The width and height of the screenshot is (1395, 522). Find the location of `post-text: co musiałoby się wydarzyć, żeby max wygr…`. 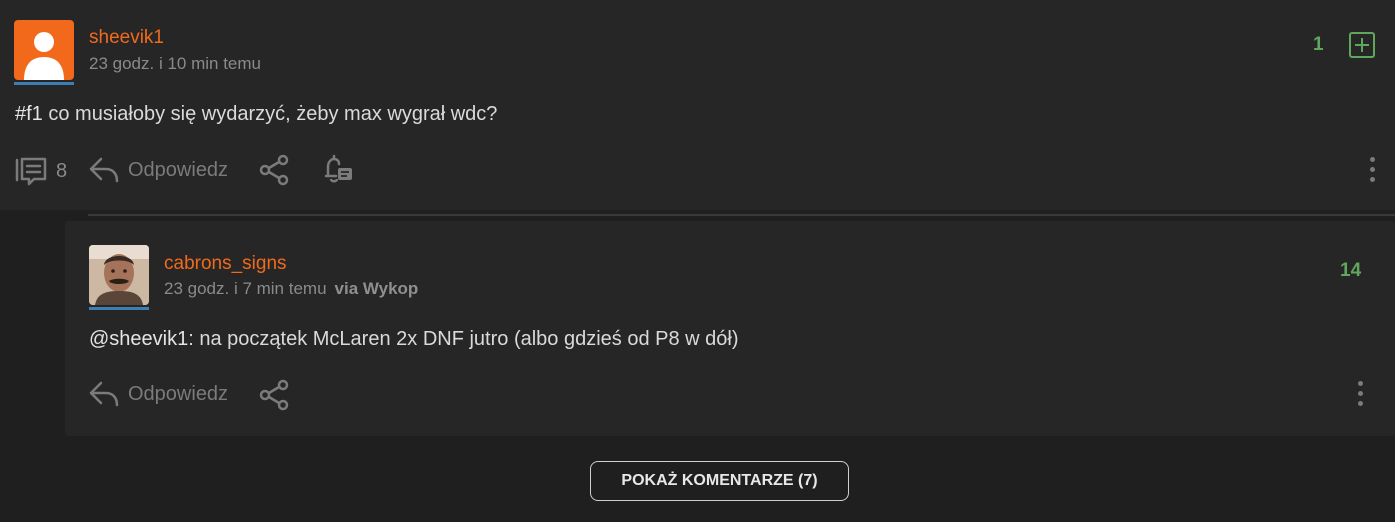

post-text: co musiałoby się wydarzyć, żeby max wygr… is located at coordinates (270, 114).